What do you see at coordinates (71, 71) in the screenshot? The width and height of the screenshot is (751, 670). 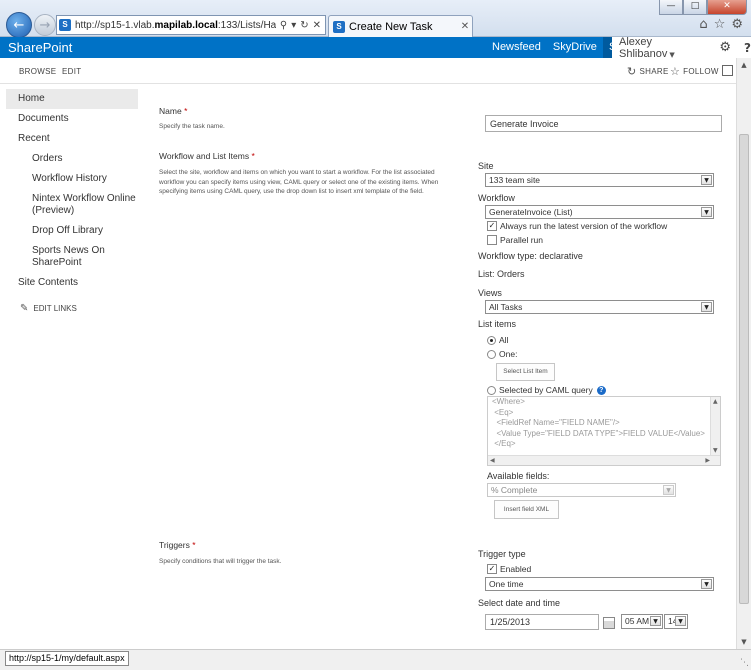 I see `tab-edit: EDIT` at bounding box center [71, 71].